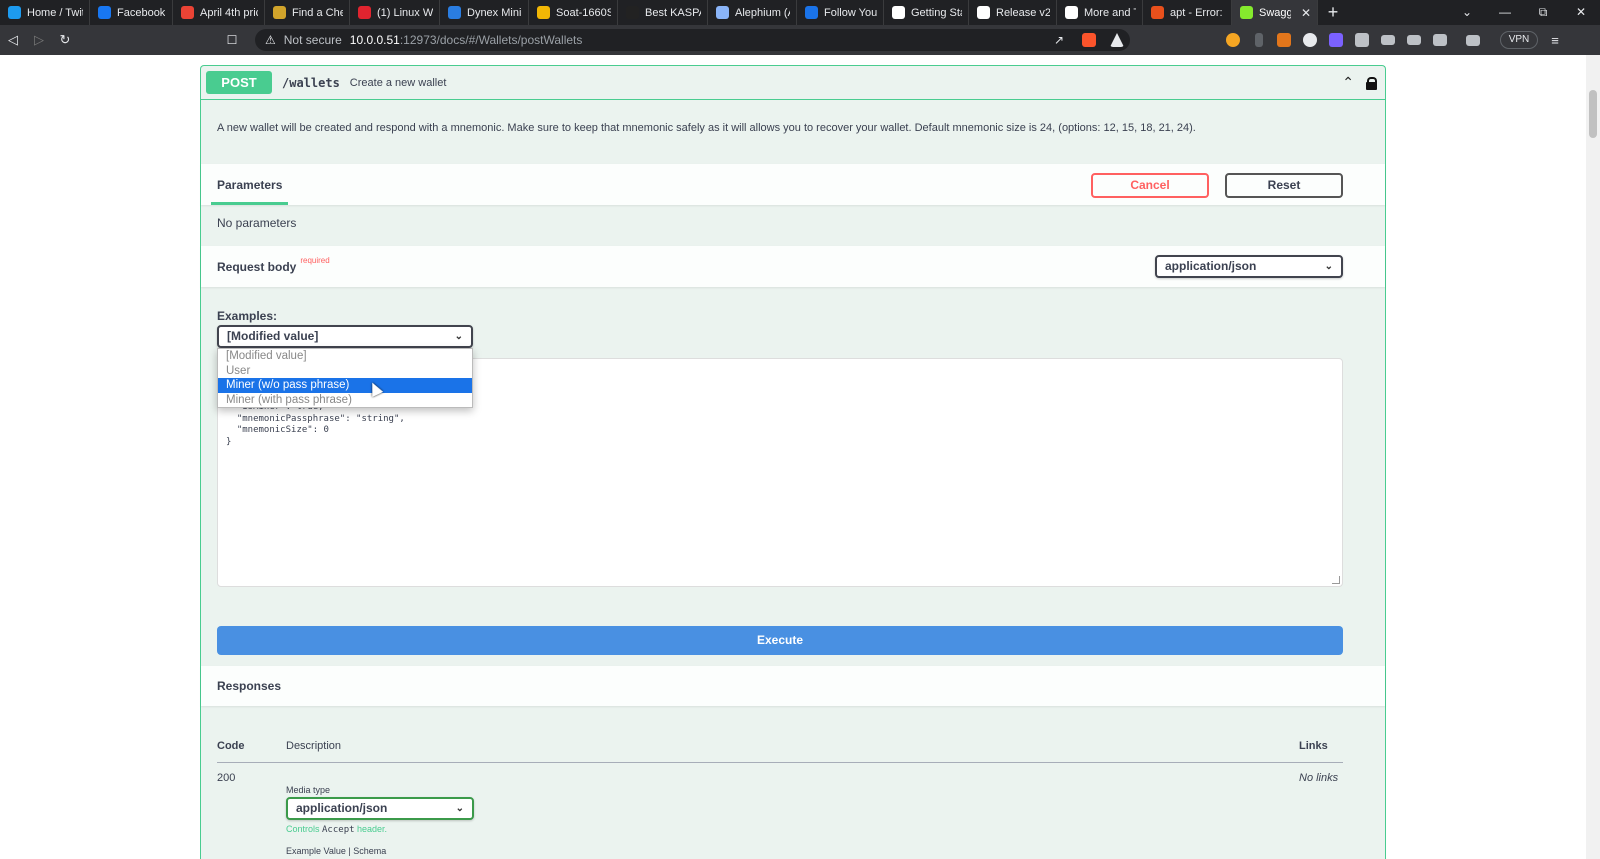  What do you see at coordinates (336, 851) in the screenshot?
I see `example-value-schema-tabs: Example Value | Schema` at bounding box center [336, 851].